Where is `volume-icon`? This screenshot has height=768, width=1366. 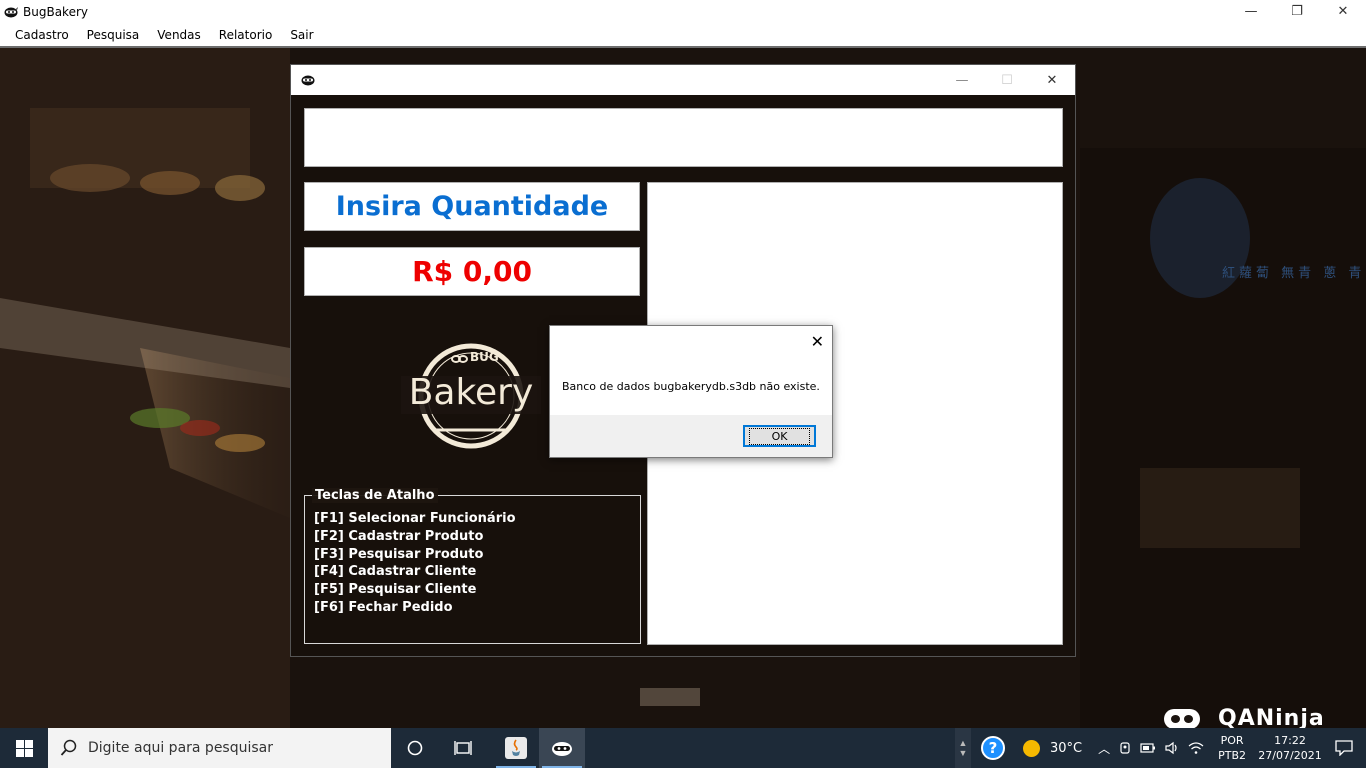
volume-icon is located at coordinates (1172, 748).